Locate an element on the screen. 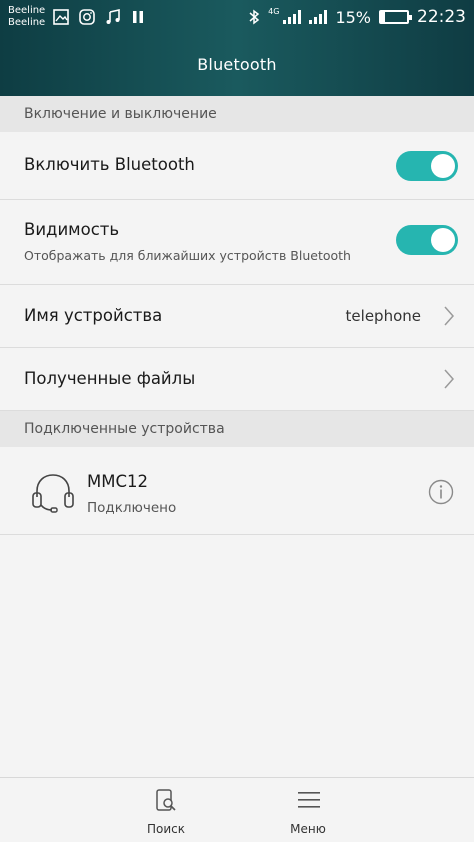 The height and width of the screenshot is (842, 474). bottom-action-bar: Поиск Меню is located at coordinates (237, 809).